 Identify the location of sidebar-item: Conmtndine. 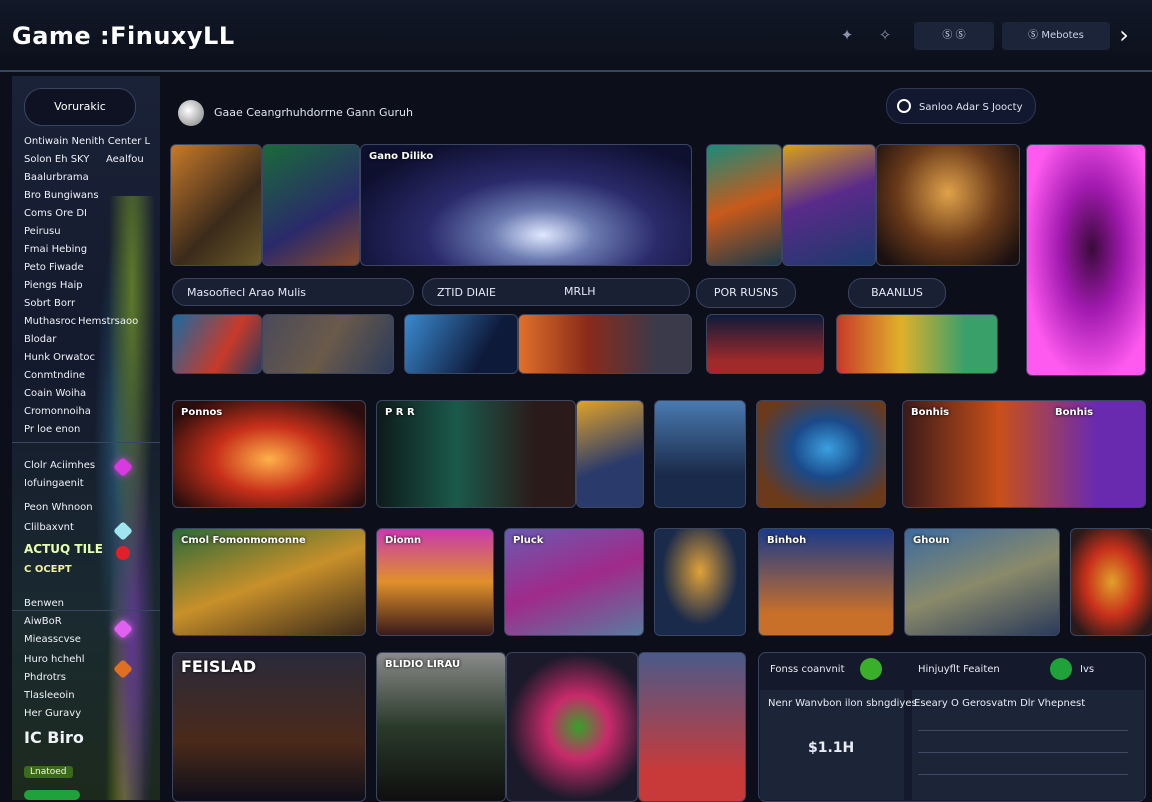
(54, 375).